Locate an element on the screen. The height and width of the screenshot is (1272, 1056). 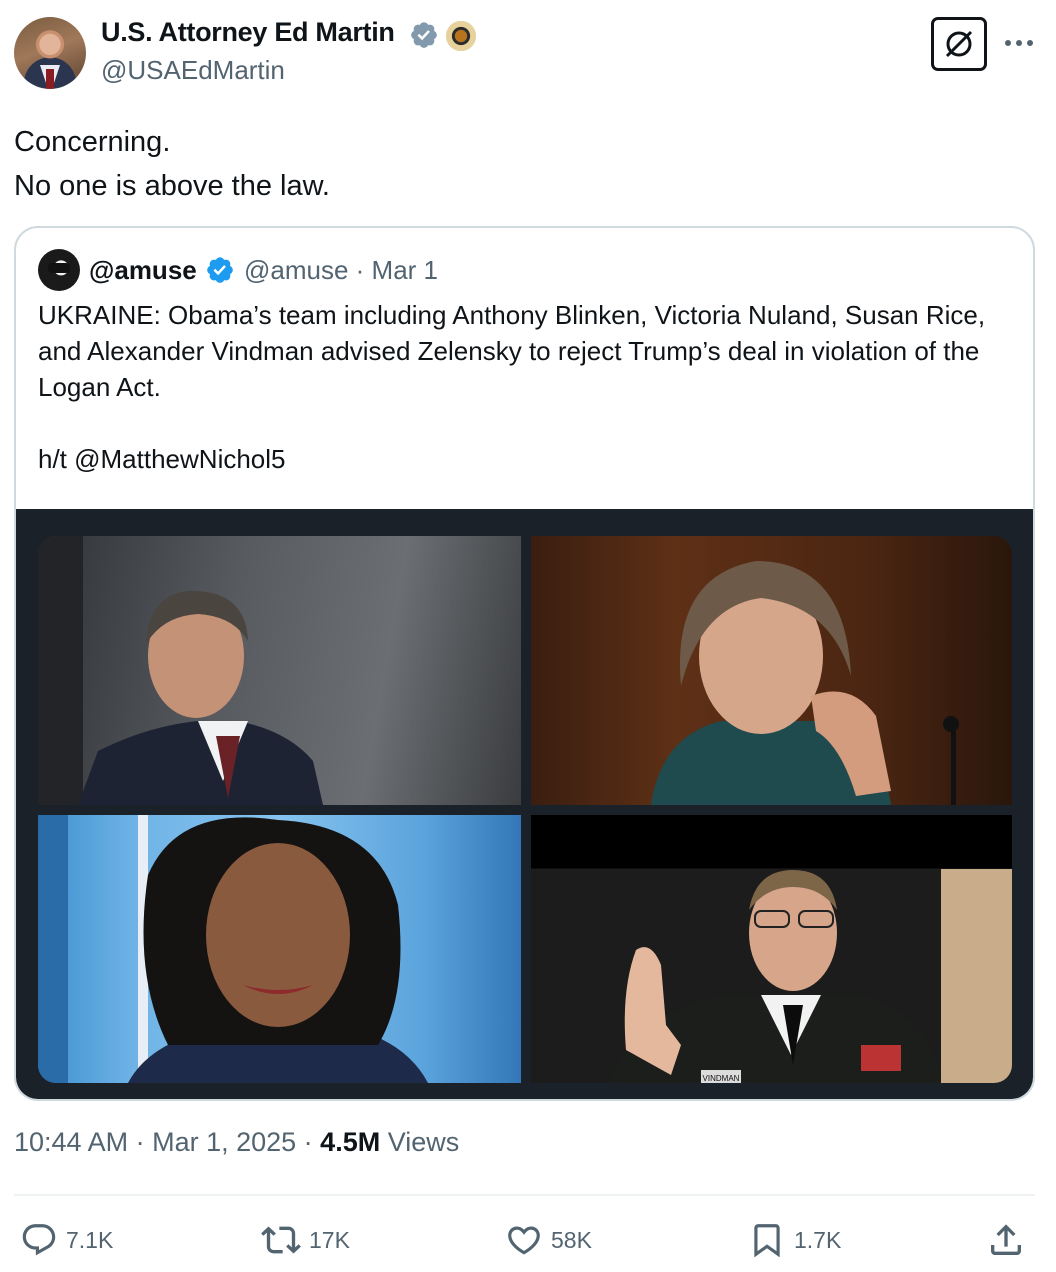
tweet-time: 10:44 AM is located at coordinates (71, 1142).